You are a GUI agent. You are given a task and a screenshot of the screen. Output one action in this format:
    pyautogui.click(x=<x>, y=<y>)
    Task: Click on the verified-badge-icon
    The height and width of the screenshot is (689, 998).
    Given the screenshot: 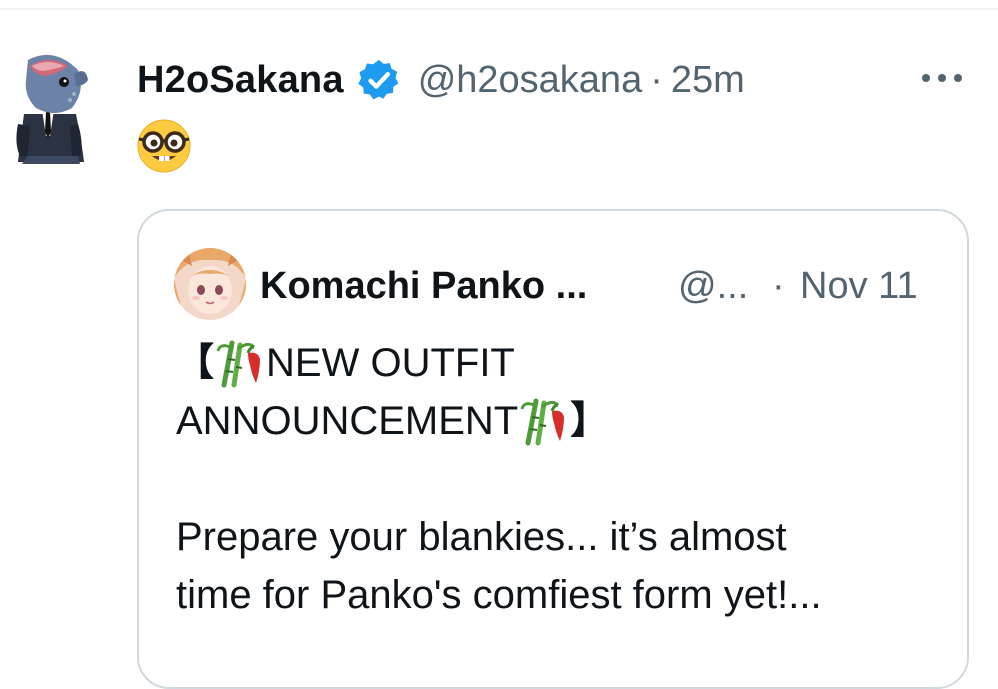 What is the action you would take?
    pyautogui.click(x=379, y=80)
    